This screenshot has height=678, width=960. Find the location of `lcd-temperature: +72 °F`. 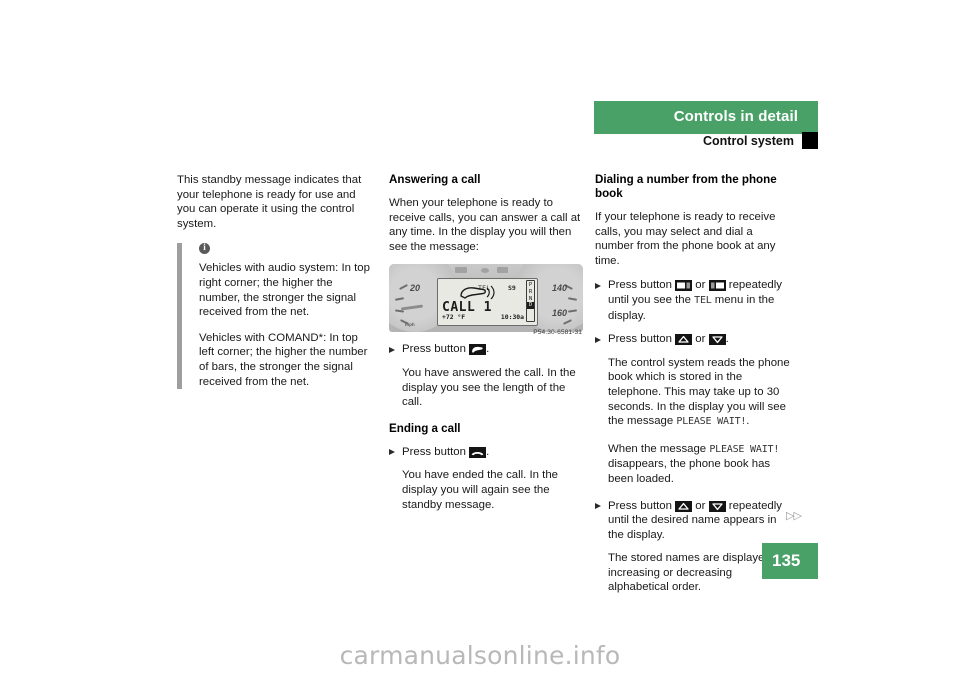

lcd-temperature: +72 °F is located at coordinates (454, 316).